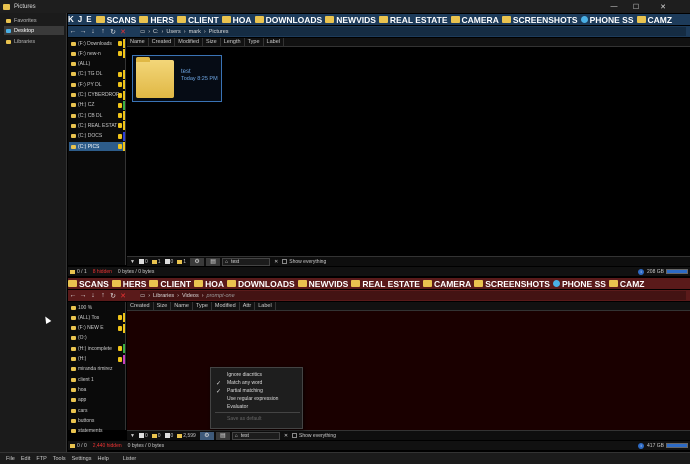 This screenshot has width=690, height=464. What do you see at coordinates (80, 19) in the screenshot?
I see `fav-j-button: J` at bounding box center [80, 19].